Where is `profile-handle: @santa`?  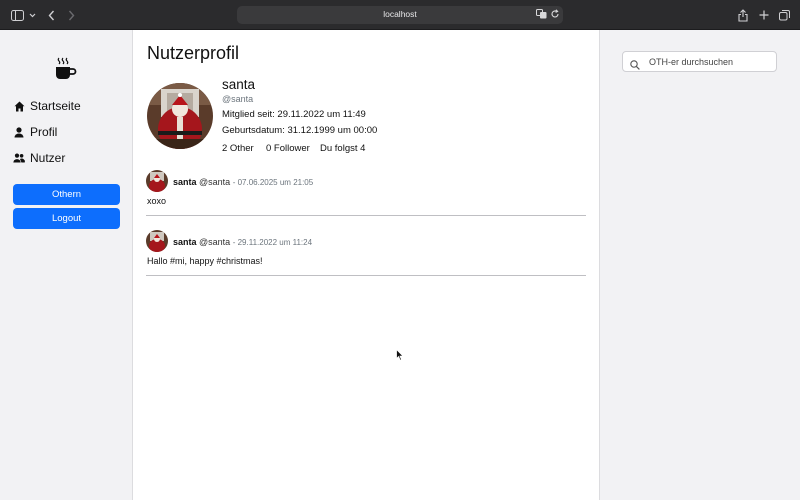 profile-handle: @santa is located at coordinates (238, 99).